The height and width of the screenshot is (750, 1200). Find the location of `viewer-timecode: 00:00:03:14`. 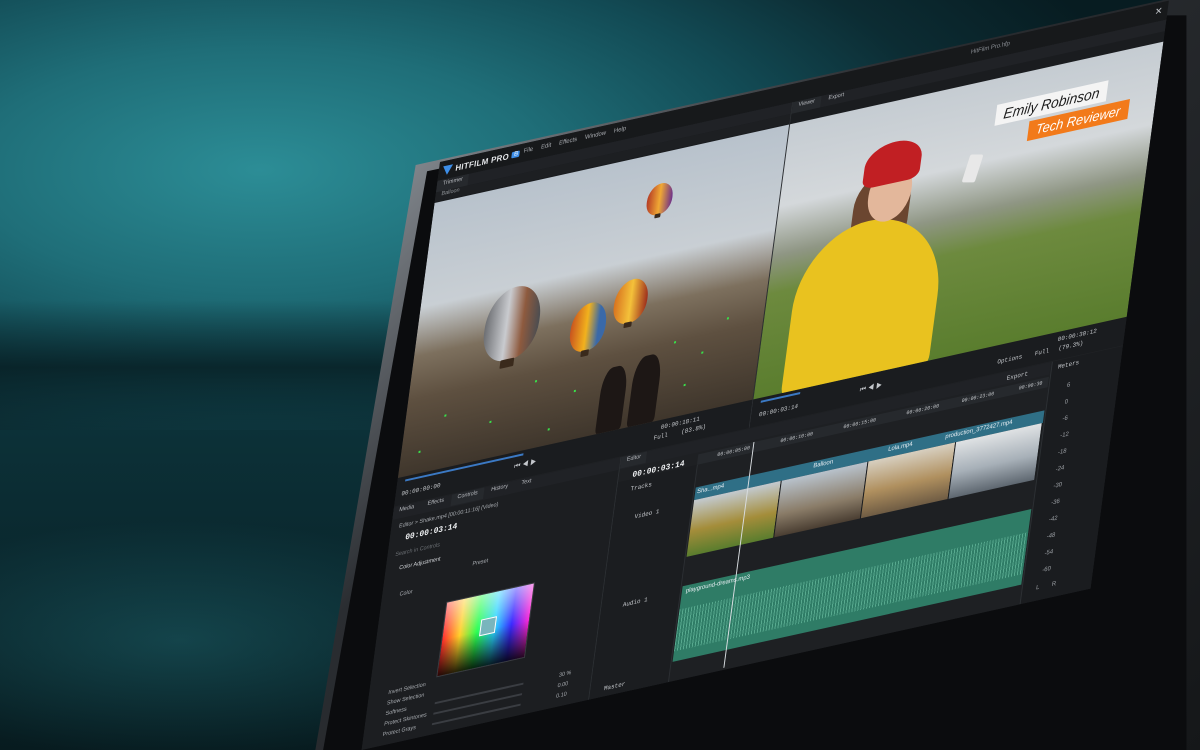

viewer-timecode: 00:00:03:14 is located at coordinates (778, 410).